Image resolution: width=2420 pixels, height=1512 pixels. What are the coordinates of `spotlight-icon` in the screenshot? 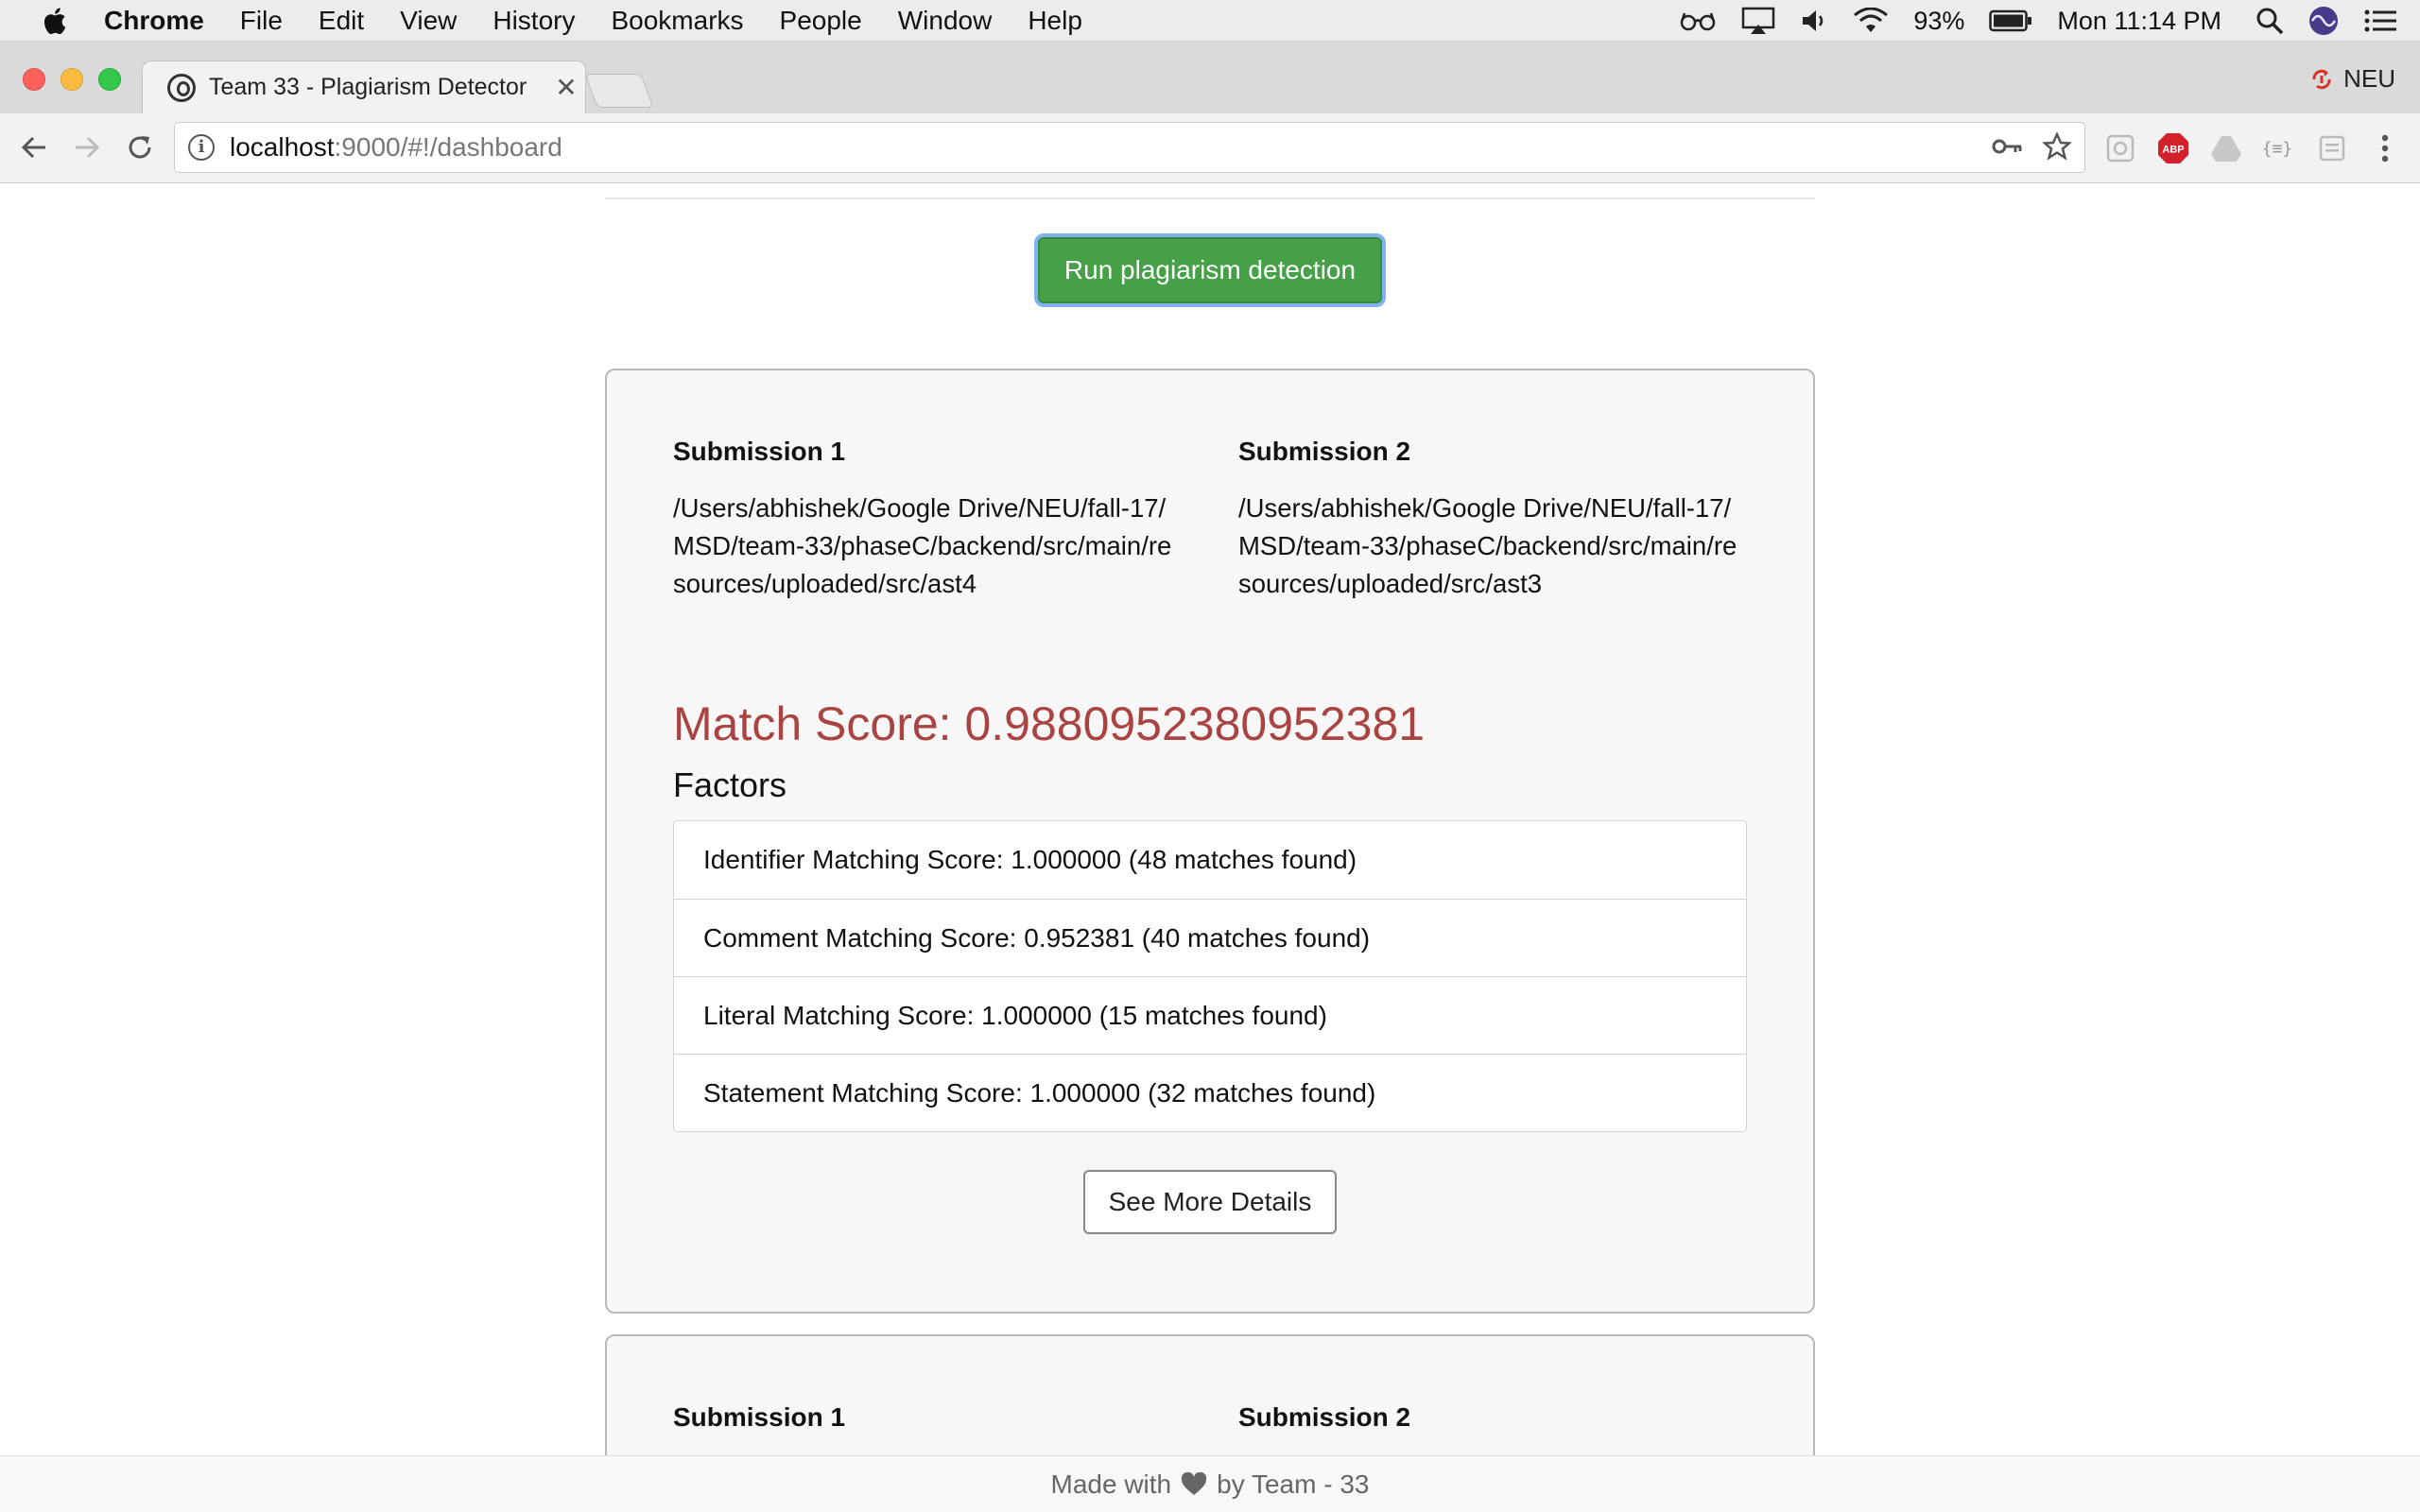 It's located at (2270, 21).